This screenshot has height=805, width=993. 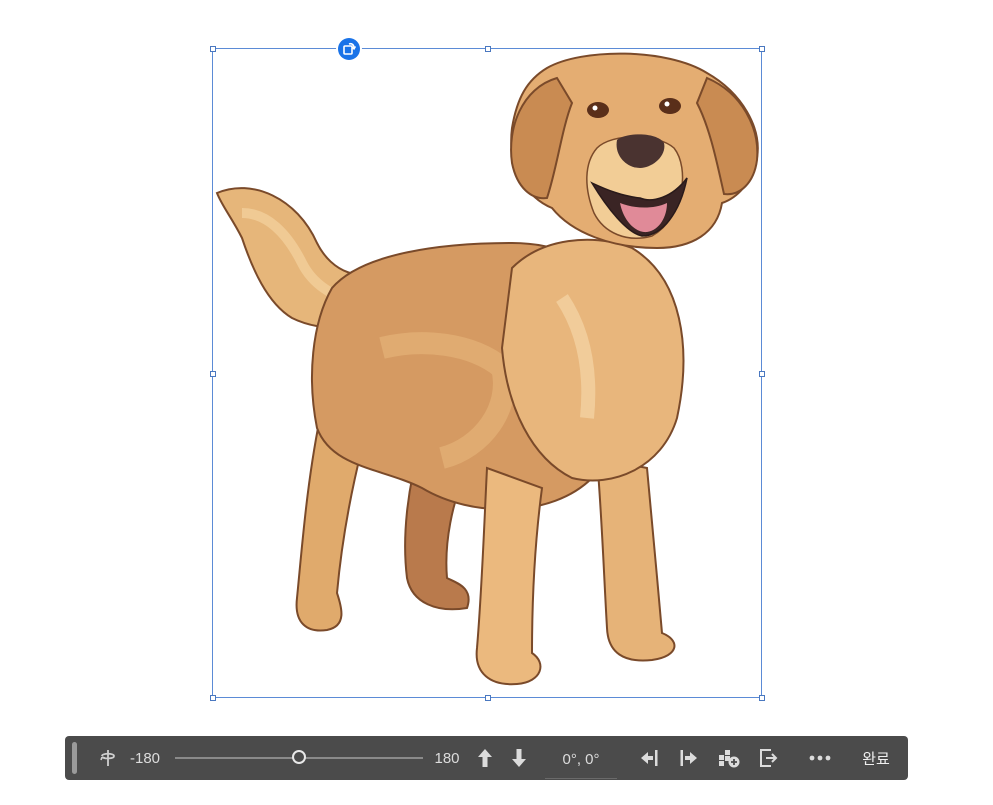 I want to click on rotation-axis-icon, so click(x=108, y=758).